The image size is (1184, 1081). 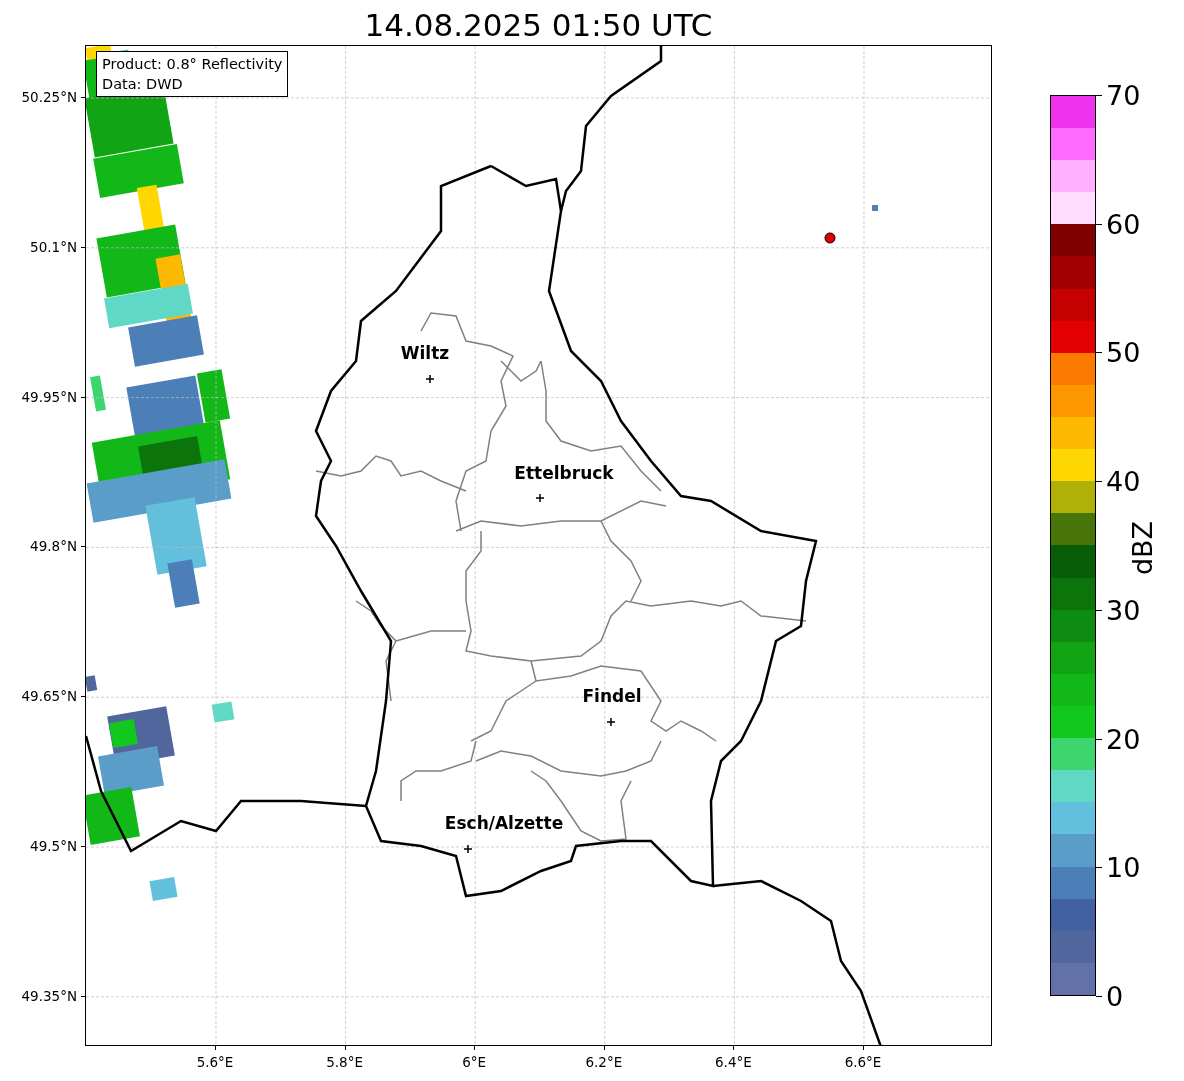 What do you see at coordinates (612, 696) in the screenshot?
I see `city-label: Findel` at bounding box center [612, 696].